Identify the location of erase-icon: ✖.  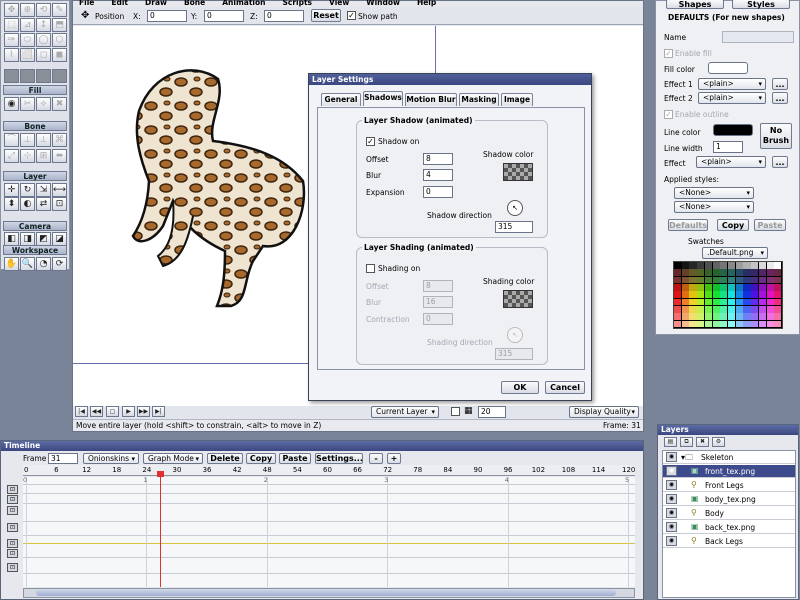
(59, 104).